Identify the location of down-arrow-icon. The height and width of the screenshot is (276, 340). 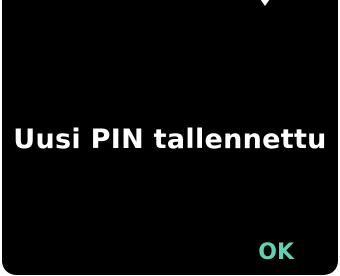
(265, 3).